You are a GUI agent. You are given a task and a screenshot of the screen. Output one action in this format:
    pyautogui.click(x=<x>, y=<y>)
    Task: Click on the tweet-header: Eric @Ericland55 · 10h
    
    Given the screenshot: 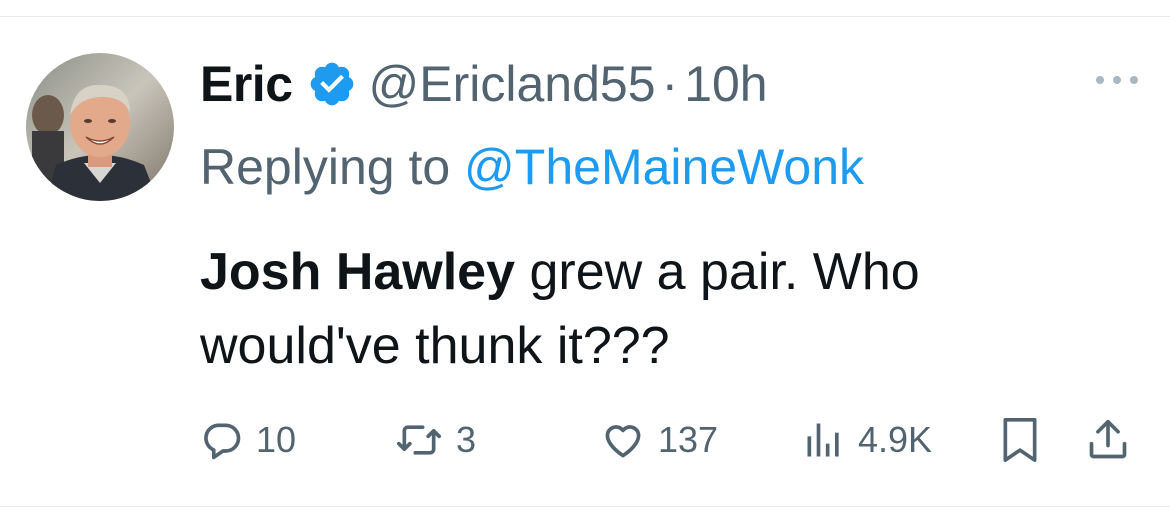 What is the action you would take?
    pyautogui.click(x=484, y=84)
    